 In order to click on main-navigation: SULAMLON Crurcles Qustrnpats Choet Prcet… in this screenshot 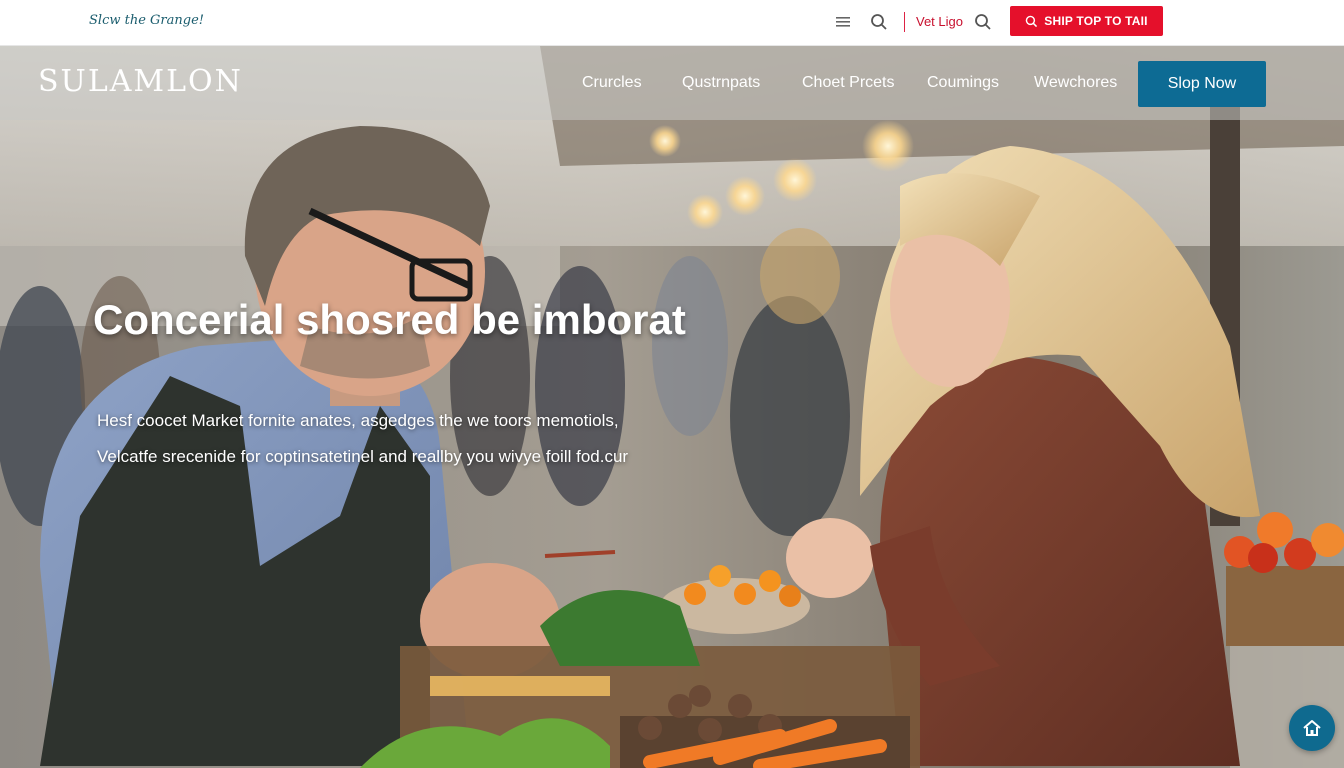, I will do `click(672, 83)`.